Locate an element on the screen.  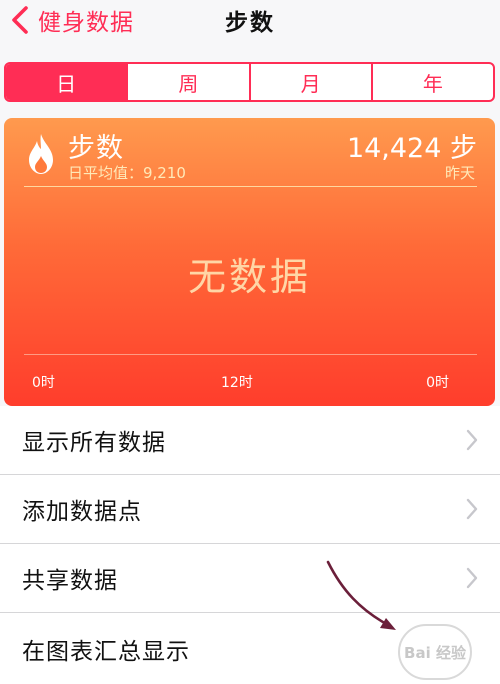
watermark-badge: Bai 经验 is located at coordinates (435, 652).